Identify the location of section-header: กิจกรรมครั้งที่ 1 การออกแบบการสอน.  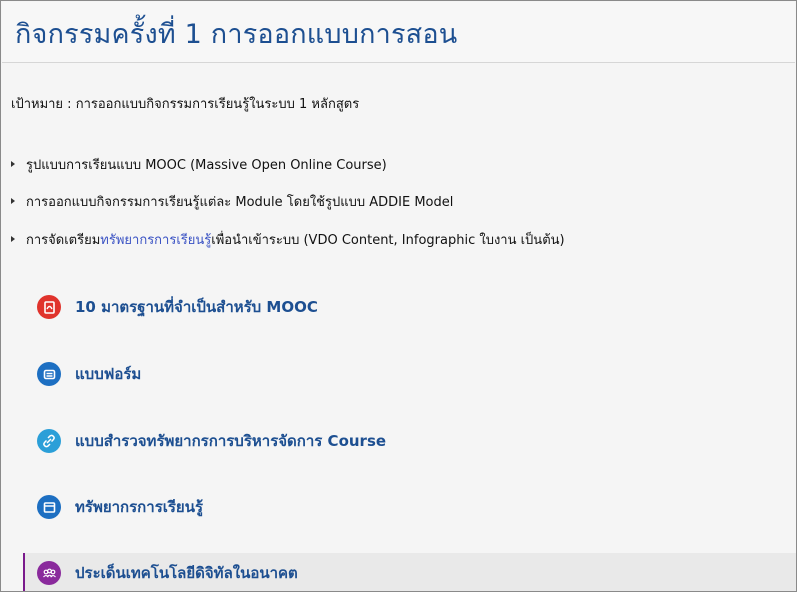
(398, 32).